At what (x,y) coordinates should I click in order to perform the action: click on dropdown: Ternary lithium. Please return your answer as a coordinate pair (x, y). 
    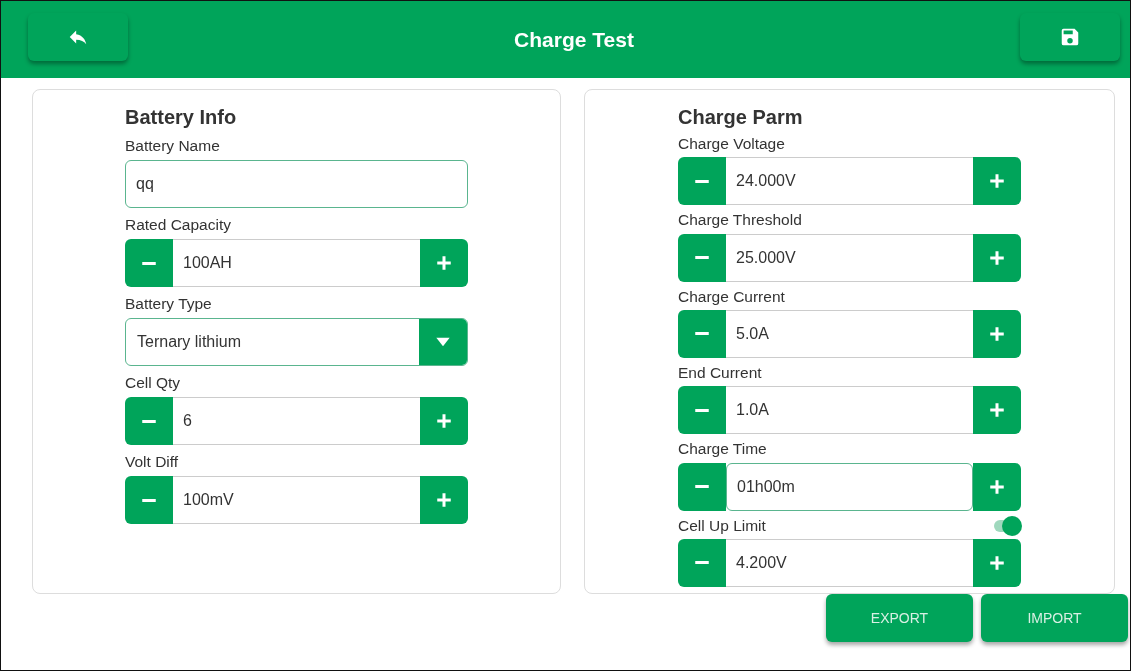
    Looking at the image, I should click on (296, 342).